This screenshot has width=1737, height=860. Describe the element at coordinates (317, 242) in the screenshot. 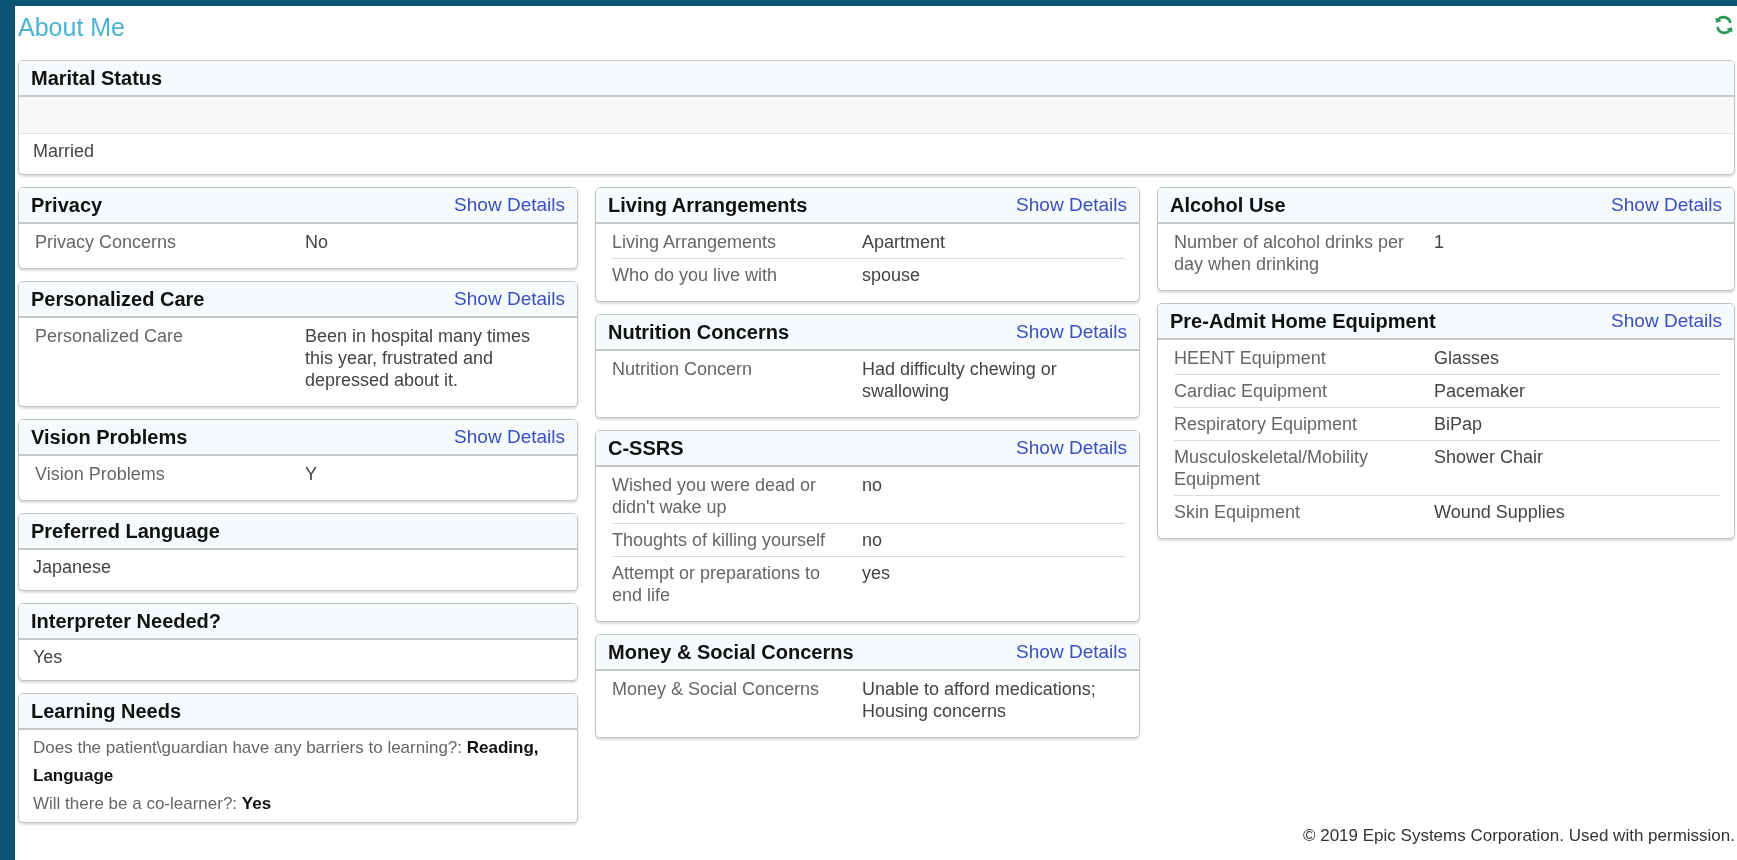

I see `field-value: No` at that location.